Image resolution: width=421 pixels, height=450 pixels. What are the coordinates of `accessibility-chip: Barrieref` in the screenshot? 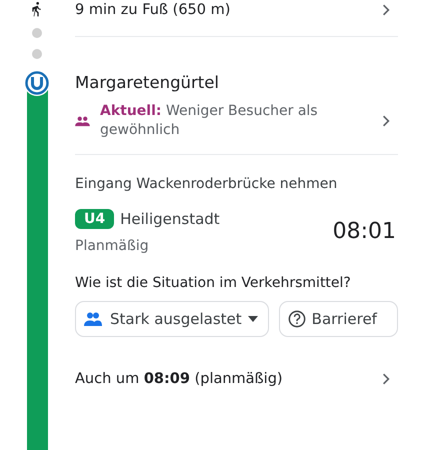 It's located at (338, 319).